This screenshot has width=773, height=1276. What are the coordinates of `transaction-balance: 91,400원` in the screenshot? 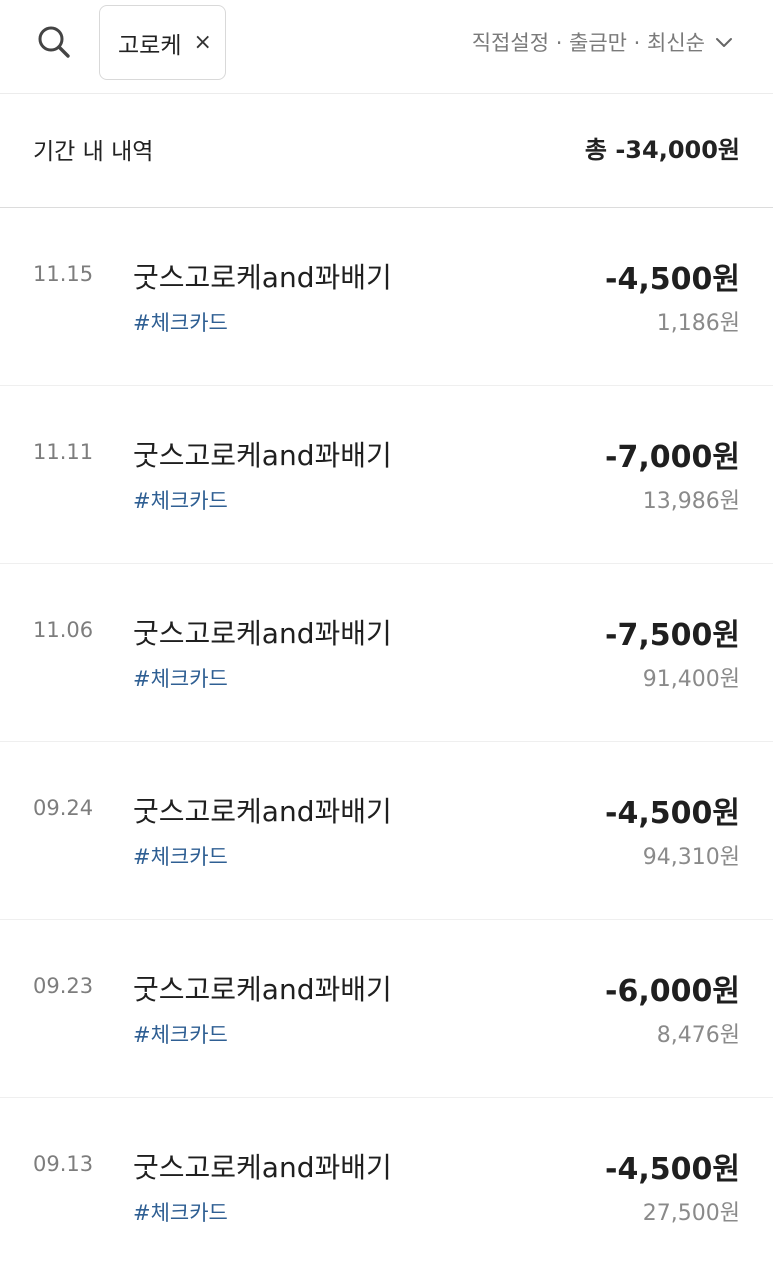 It's located at (691, 679).